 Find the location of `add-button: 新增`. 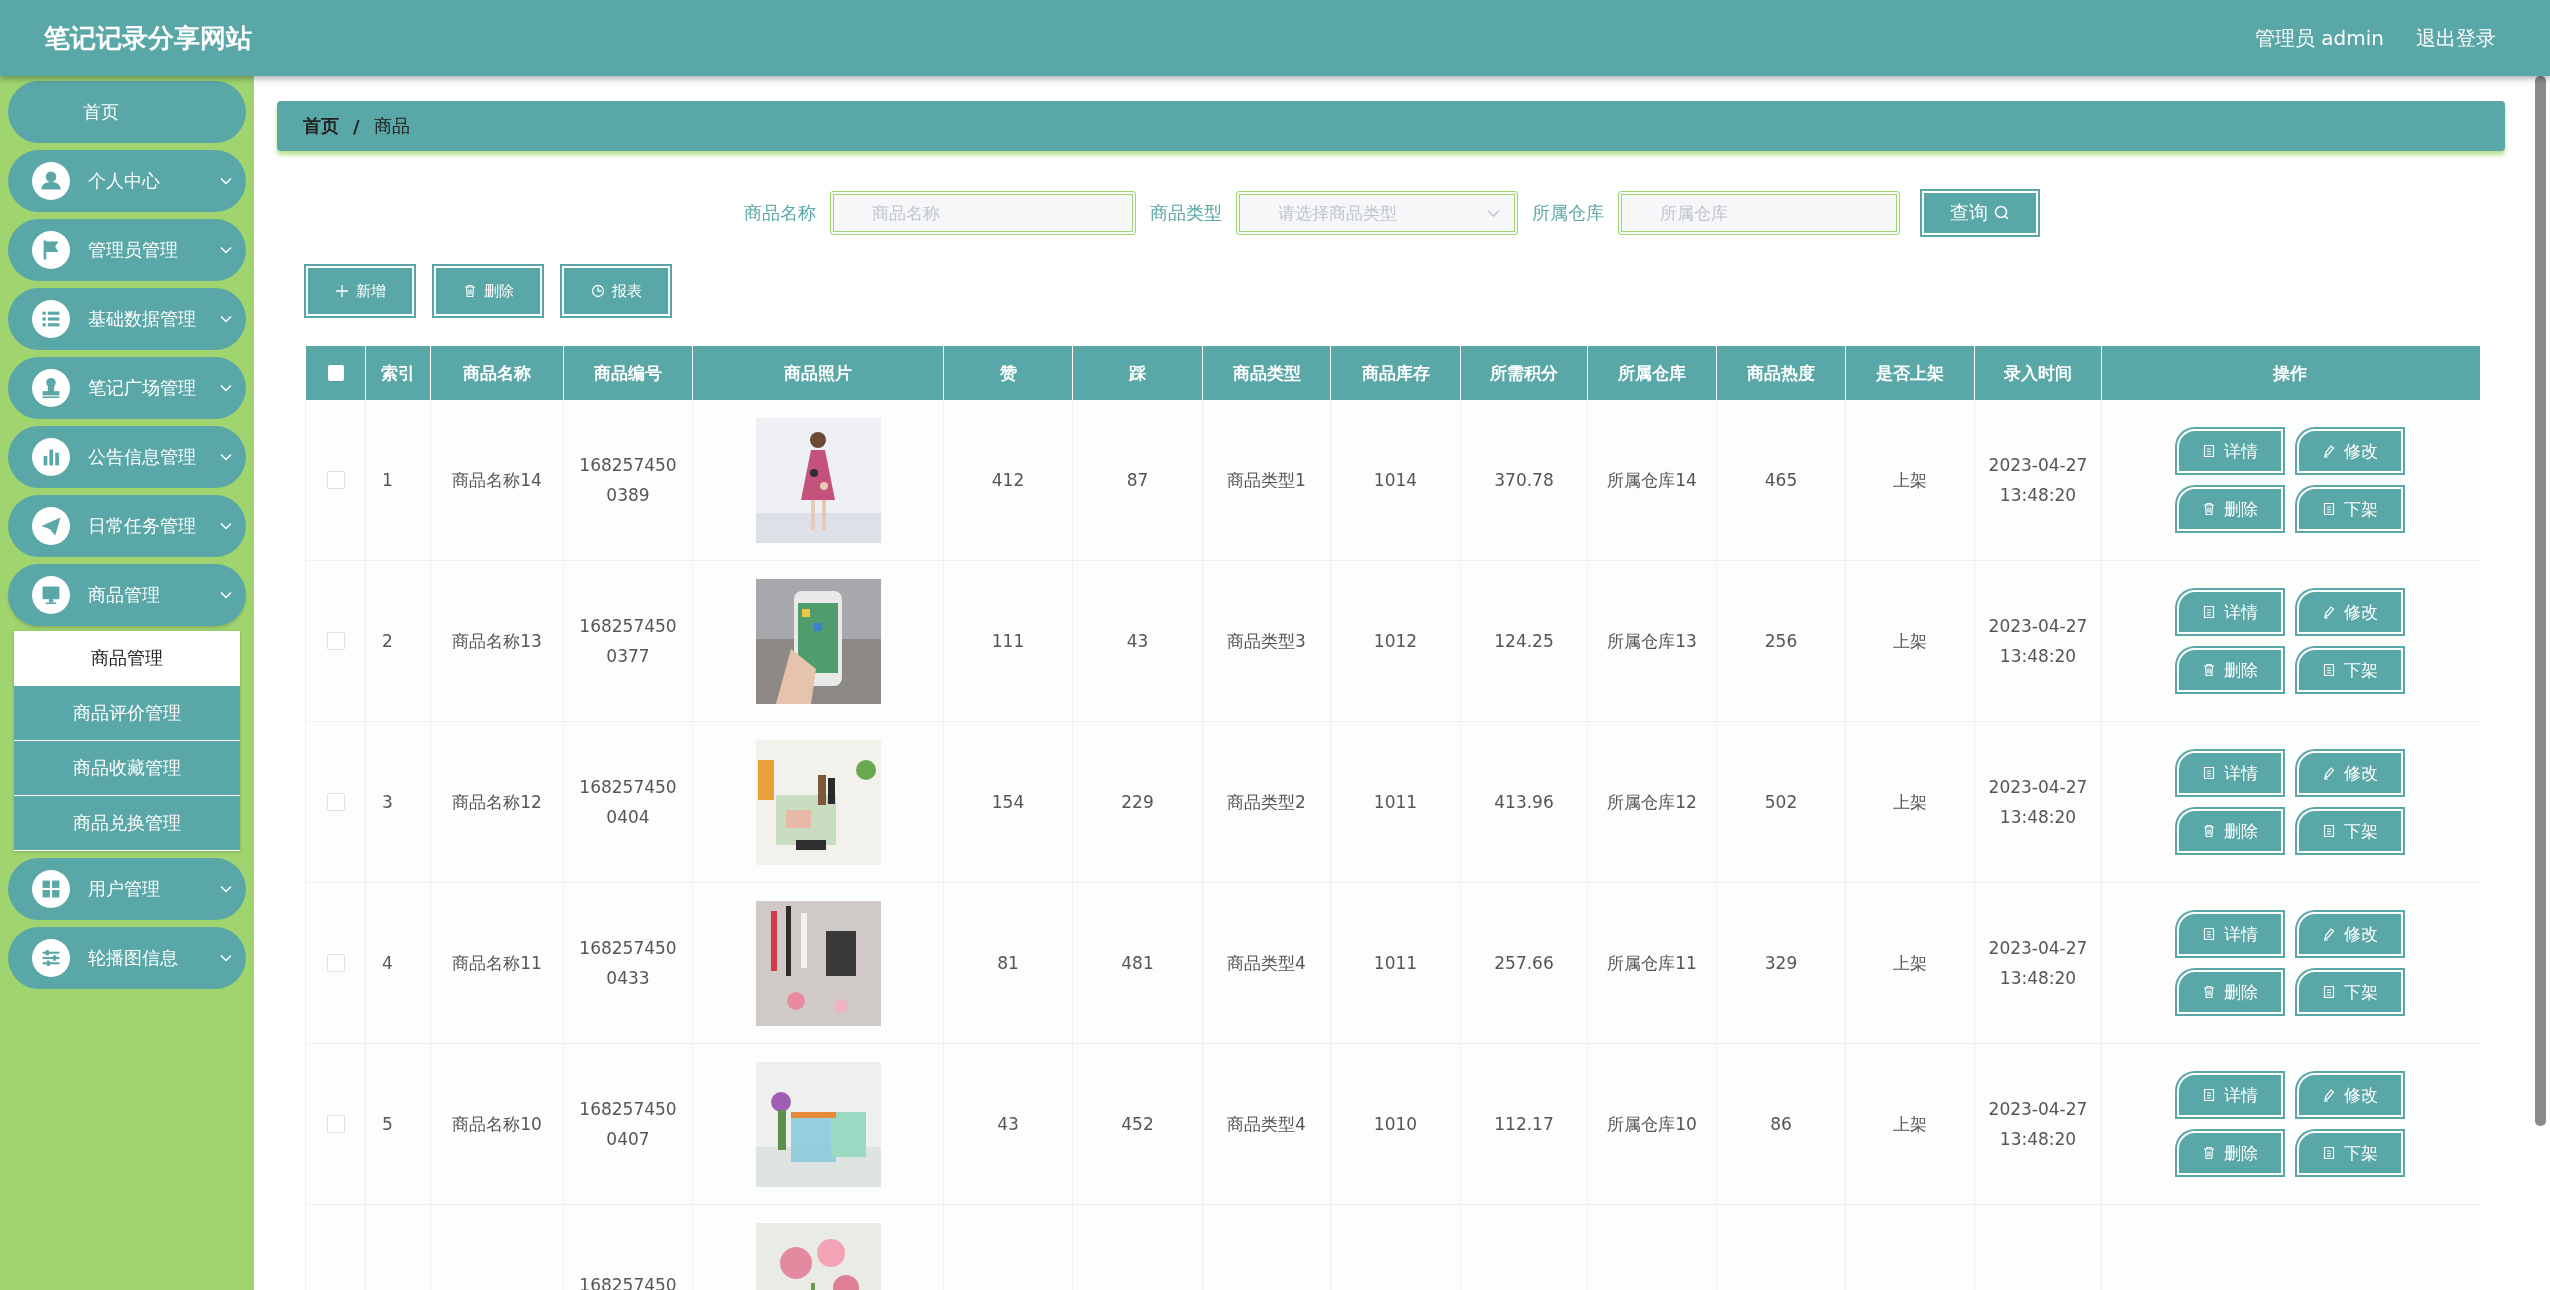

add-button: 新增 is located at coordinates (360, 291).